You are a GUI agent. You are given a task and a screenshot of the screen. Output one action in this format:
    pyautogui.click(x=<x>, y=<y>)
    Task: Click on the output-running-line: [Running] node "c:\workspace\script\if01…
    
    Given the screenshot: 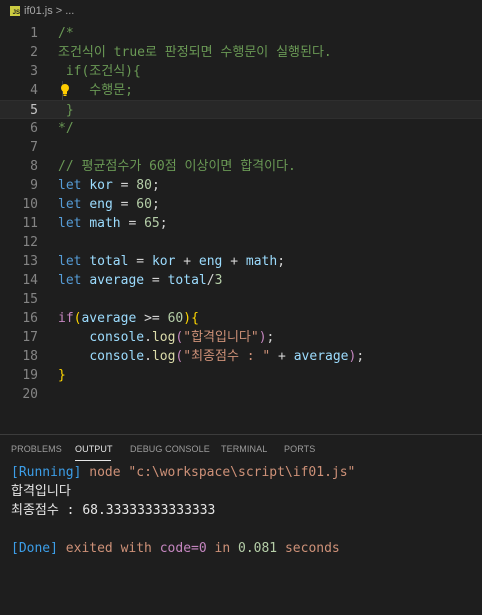 What is the action you would take?
    pyautogui.click(x=183, y=472)
    